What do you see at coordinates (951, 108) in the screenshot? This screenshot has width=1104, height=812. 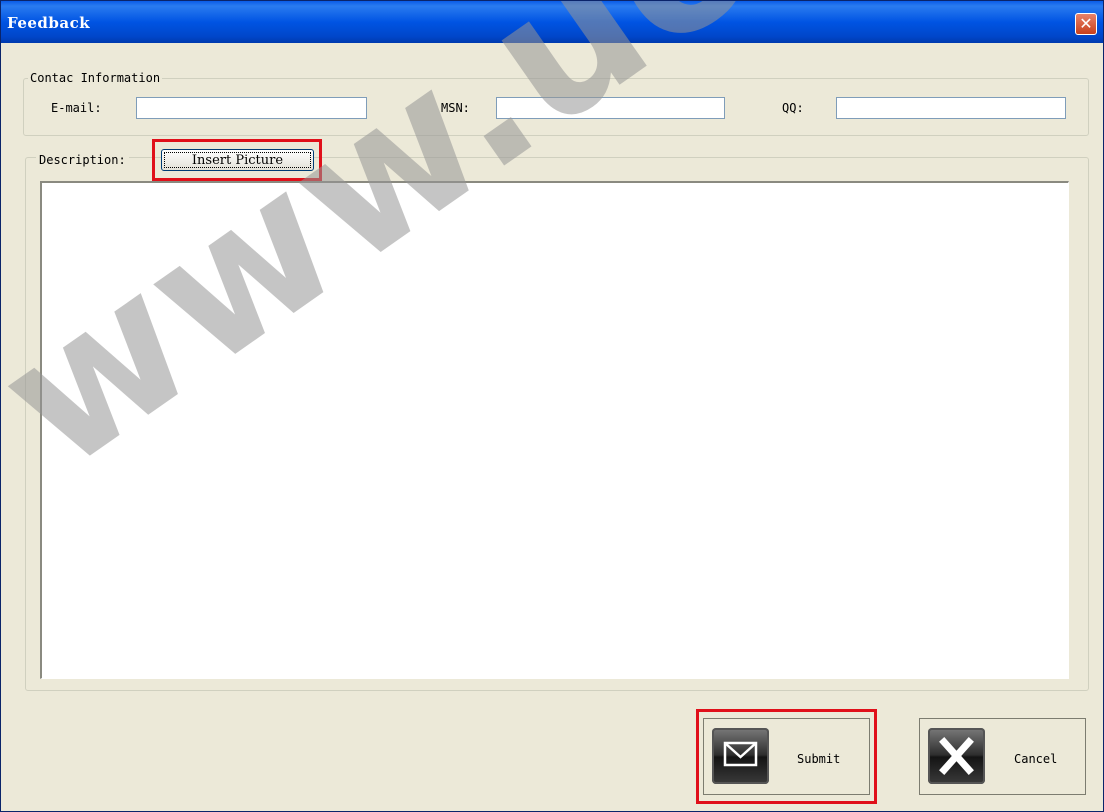 I see `qq-field` at bounding box center [951, 108].